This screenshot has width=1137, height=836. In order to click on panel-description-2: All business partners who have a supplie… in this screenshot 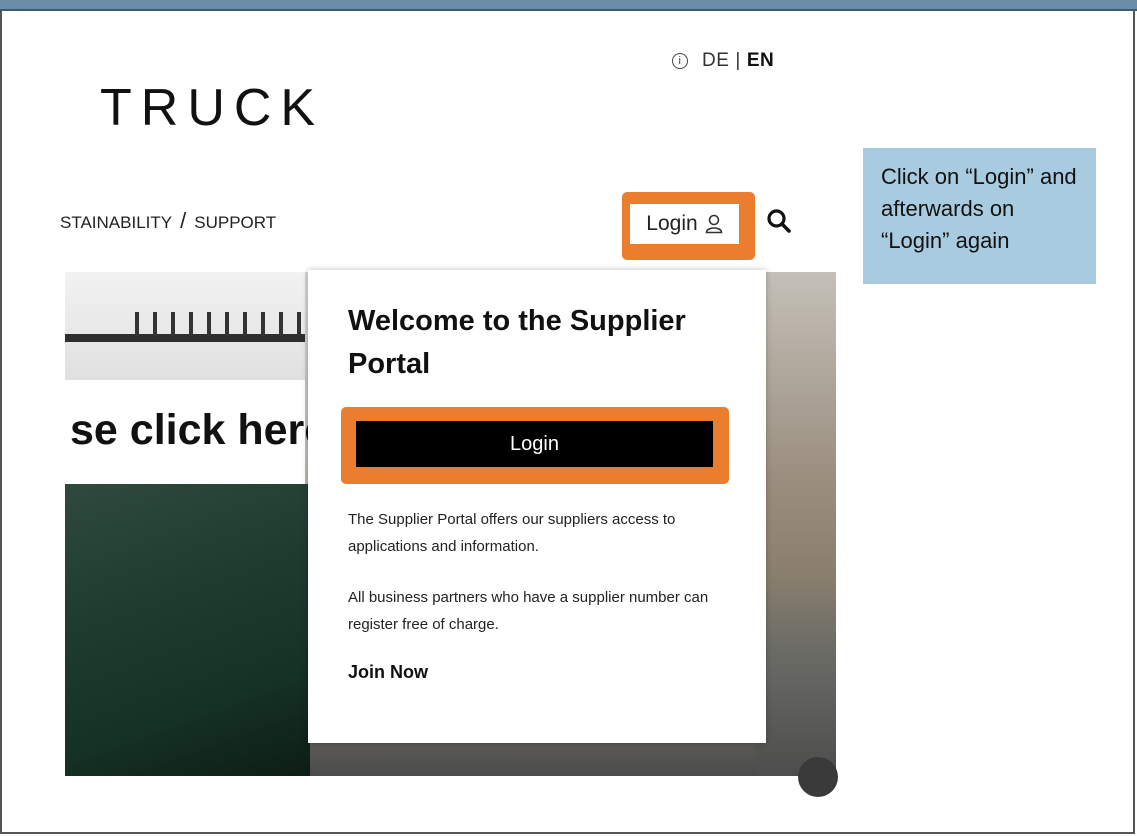, I will do `click(528, 611)`.